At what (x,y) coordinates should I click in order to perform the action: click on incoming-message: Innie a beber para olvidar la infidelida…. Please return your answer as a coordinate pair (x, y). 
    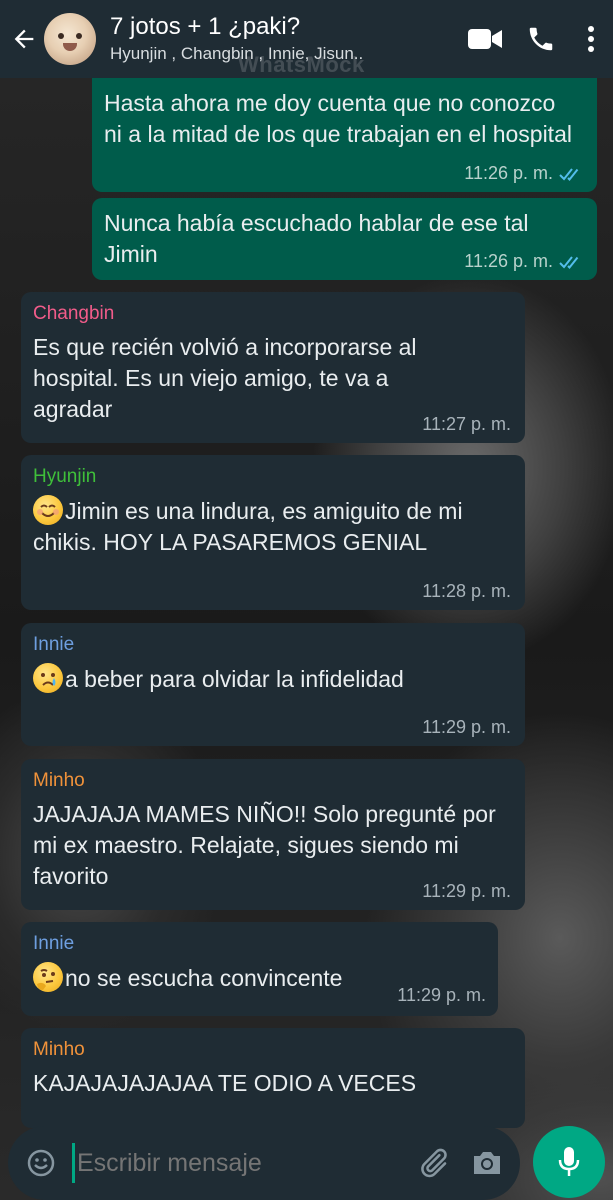
    Looking at the image, I should click on (273, 684).